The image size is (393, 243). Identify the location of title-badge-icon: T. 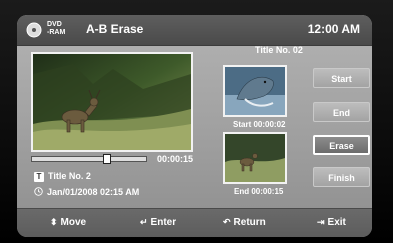
(39, 177).